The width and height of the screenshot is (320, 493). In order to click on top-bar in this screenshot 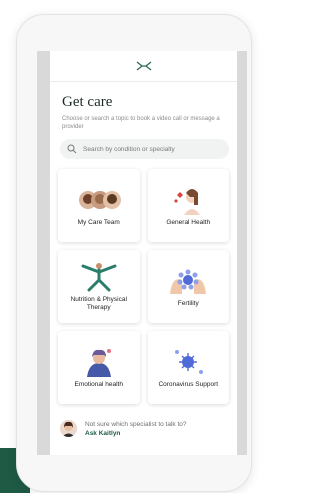, I will do `click(143, 66)`.